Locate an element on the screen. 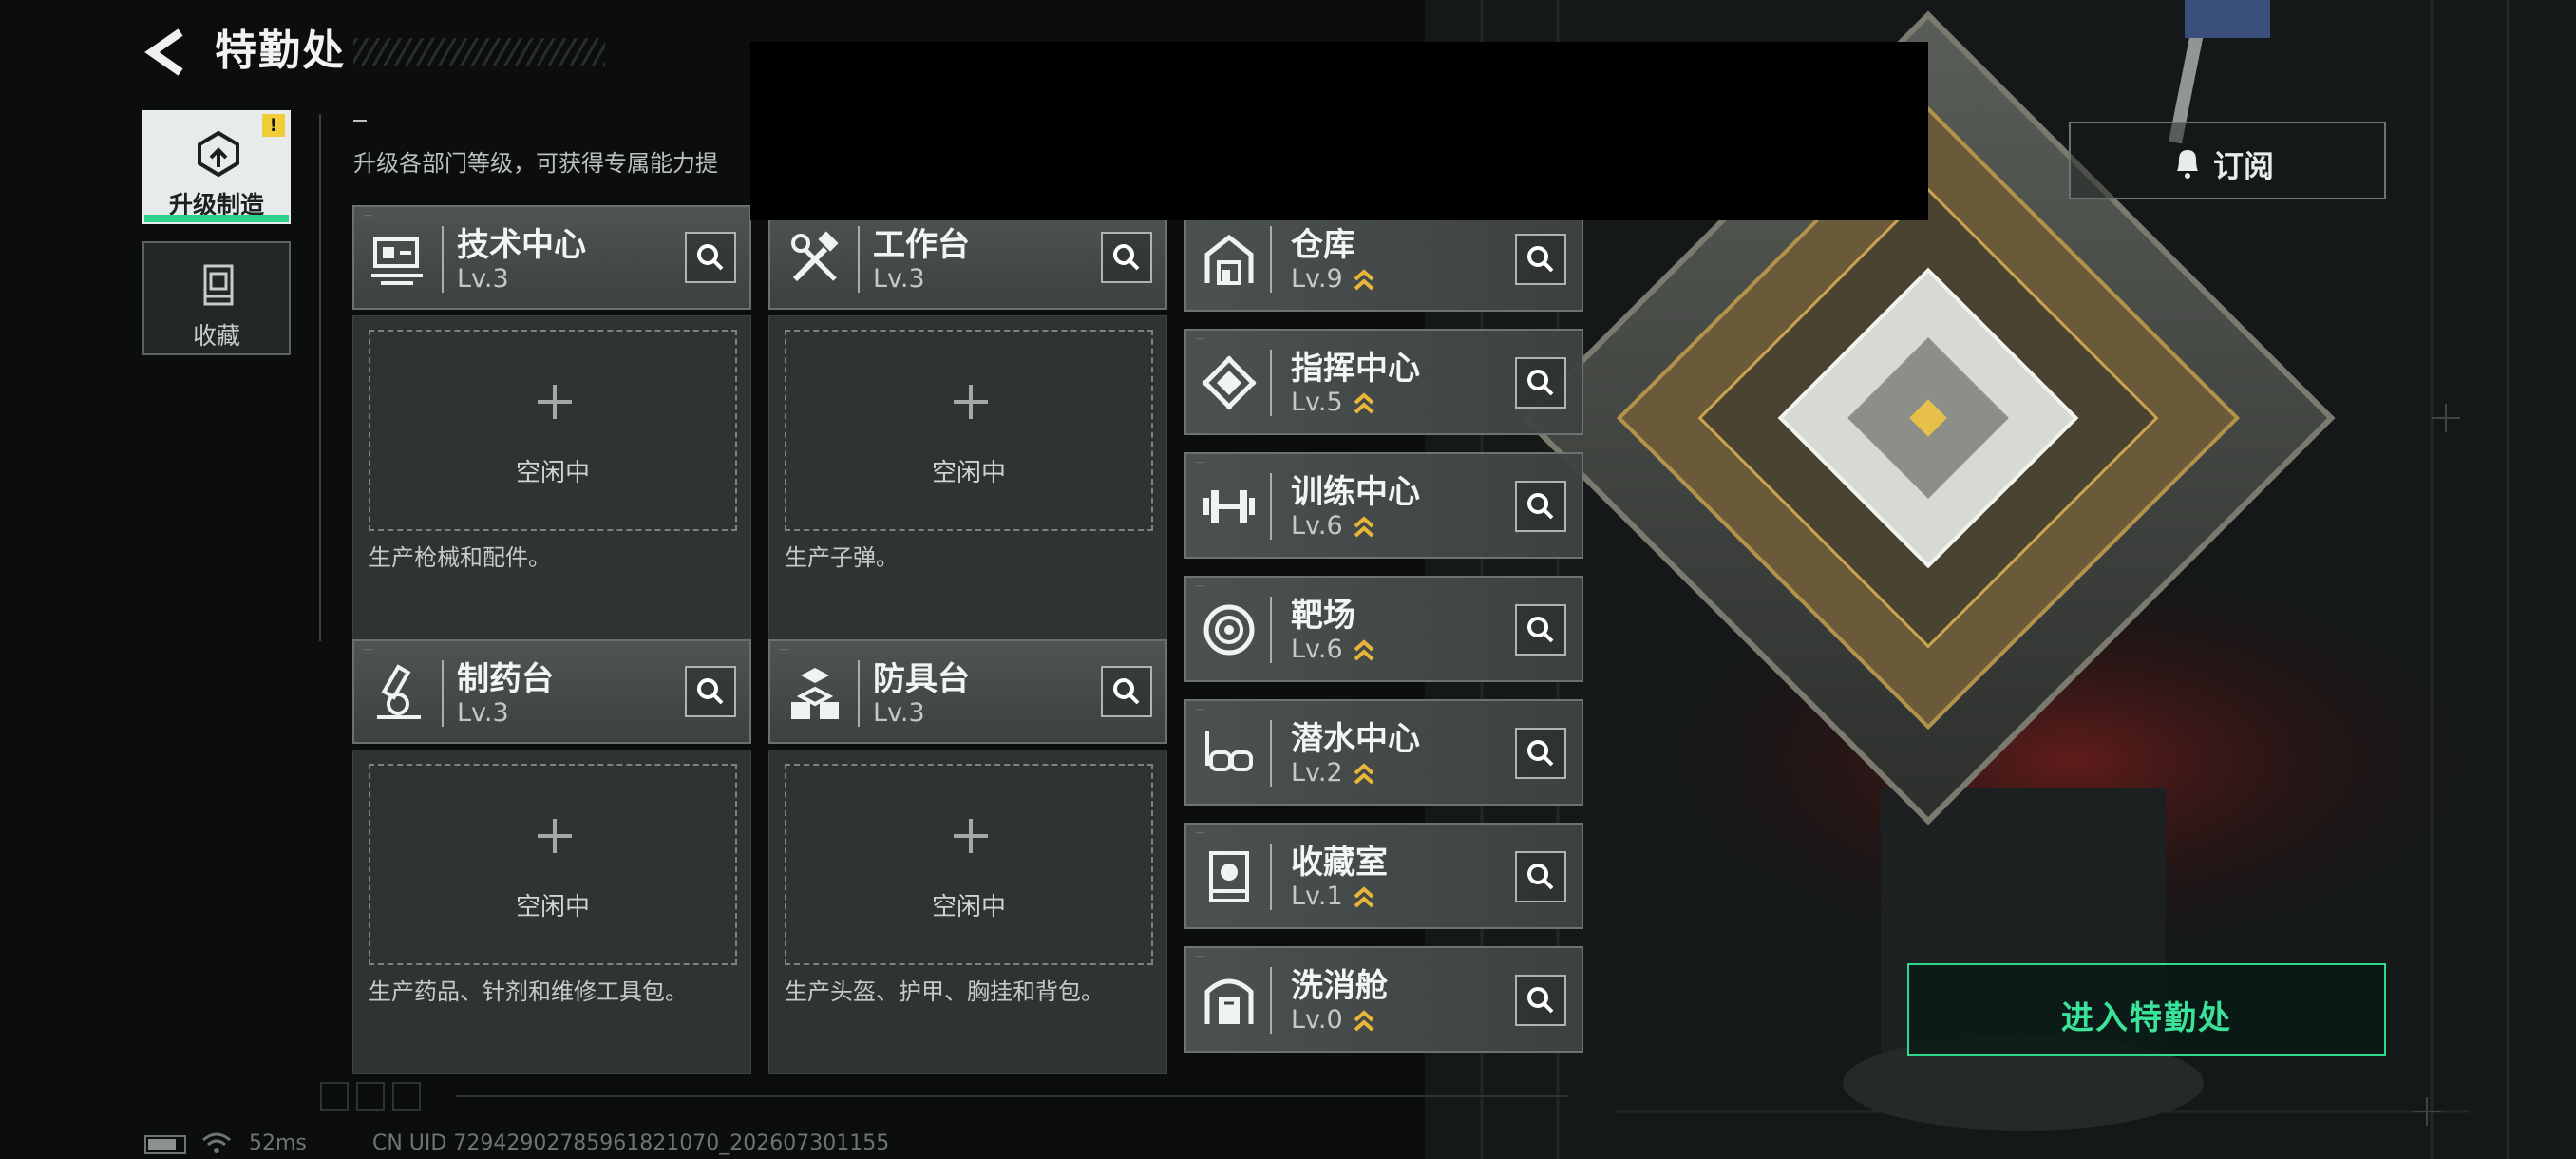 The image size is (2576, 1159). workshop-name: 制药台 is located at coordinates (506, 679).